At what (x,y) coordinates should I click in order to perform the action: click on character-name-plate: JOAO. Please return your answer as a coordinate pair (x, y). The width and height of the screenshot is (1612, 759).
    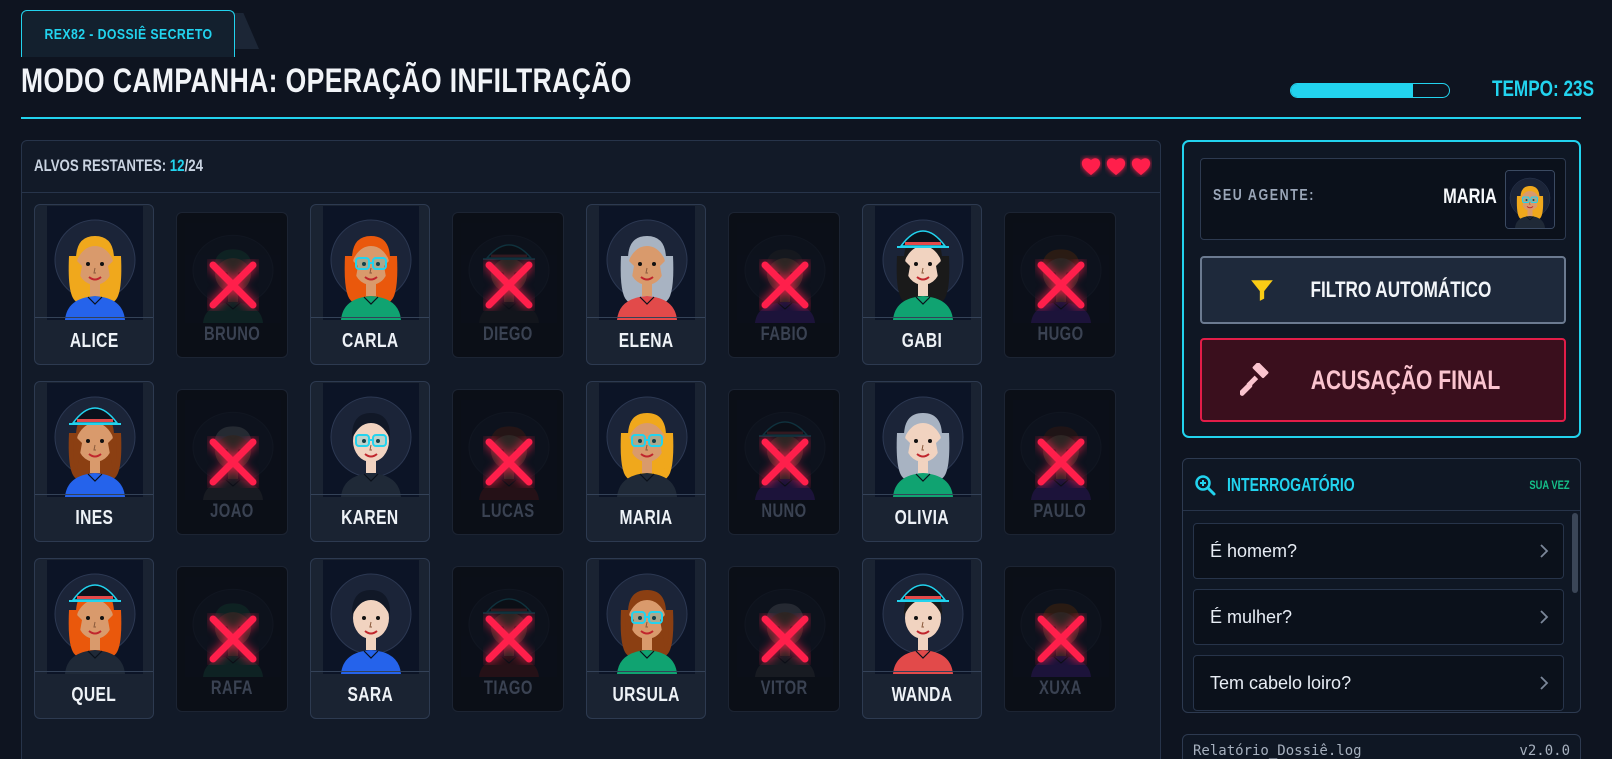
    Looking at the image, I should click on (232, 512).